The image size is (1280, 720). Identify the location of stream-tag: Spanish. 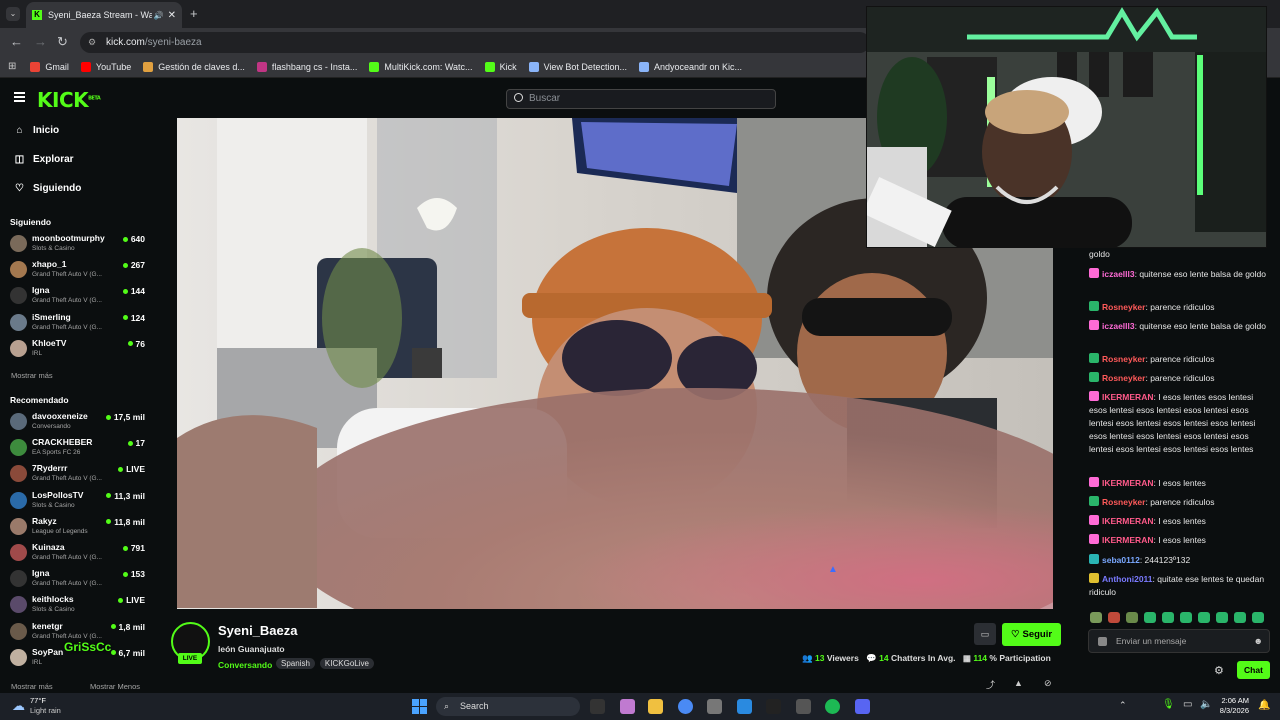
(295, 663).